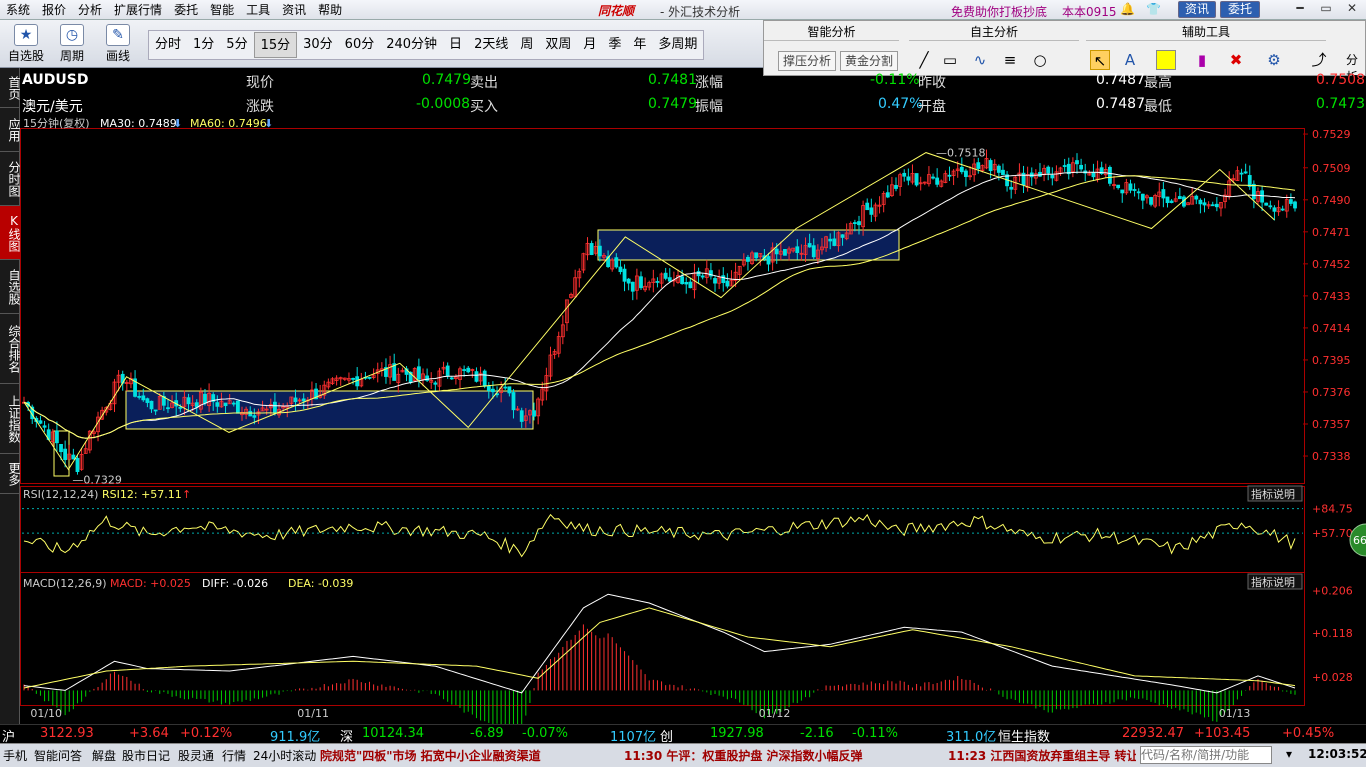 Image resolution: width=1366 pixels, height=767 pixels. I want to click on color-picker-icon, so click(1166, 60).